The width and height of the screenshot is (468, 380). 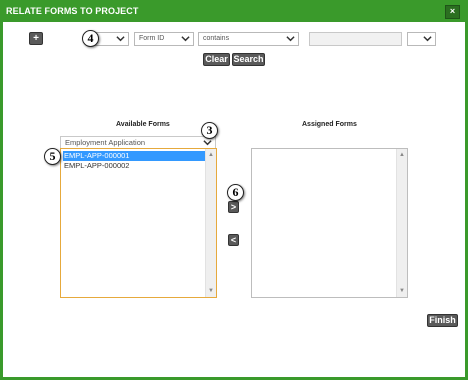 What do you see at coordinates (329, 223) in the screenshot?
I see `assigned-forms-list: ▲ ▼` at bounding box center [329, 223].